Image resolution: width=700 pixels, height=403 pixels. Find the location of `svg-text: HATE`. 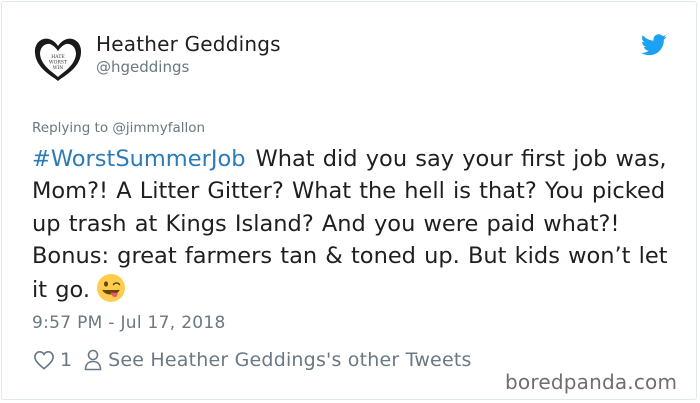

svg-text: HATE is located at coordinates (58, 57).